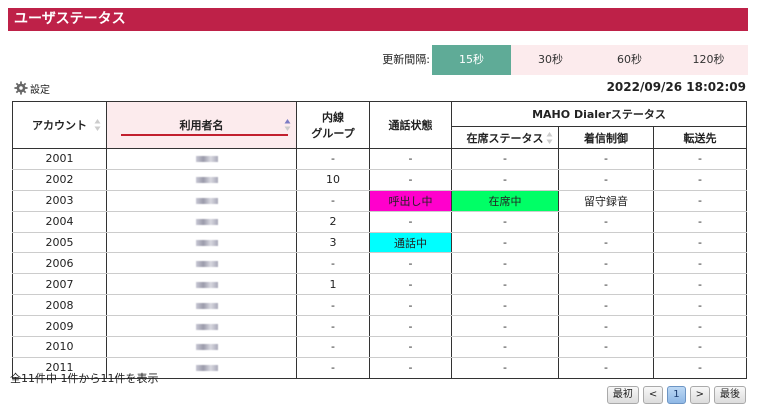  What do you see at coordinates (380, 284) in the screenshot?
I see `table-row: 2007 1 - - - -` at bounding box center [380, 284].